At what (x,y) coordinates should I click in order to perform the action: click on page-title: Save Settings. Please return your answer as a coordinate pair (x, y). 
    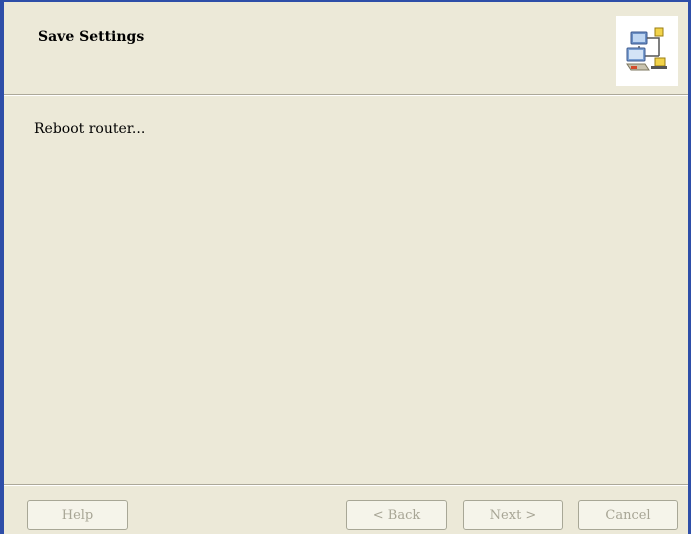
    Looking at the image, I should click on (91, 37).